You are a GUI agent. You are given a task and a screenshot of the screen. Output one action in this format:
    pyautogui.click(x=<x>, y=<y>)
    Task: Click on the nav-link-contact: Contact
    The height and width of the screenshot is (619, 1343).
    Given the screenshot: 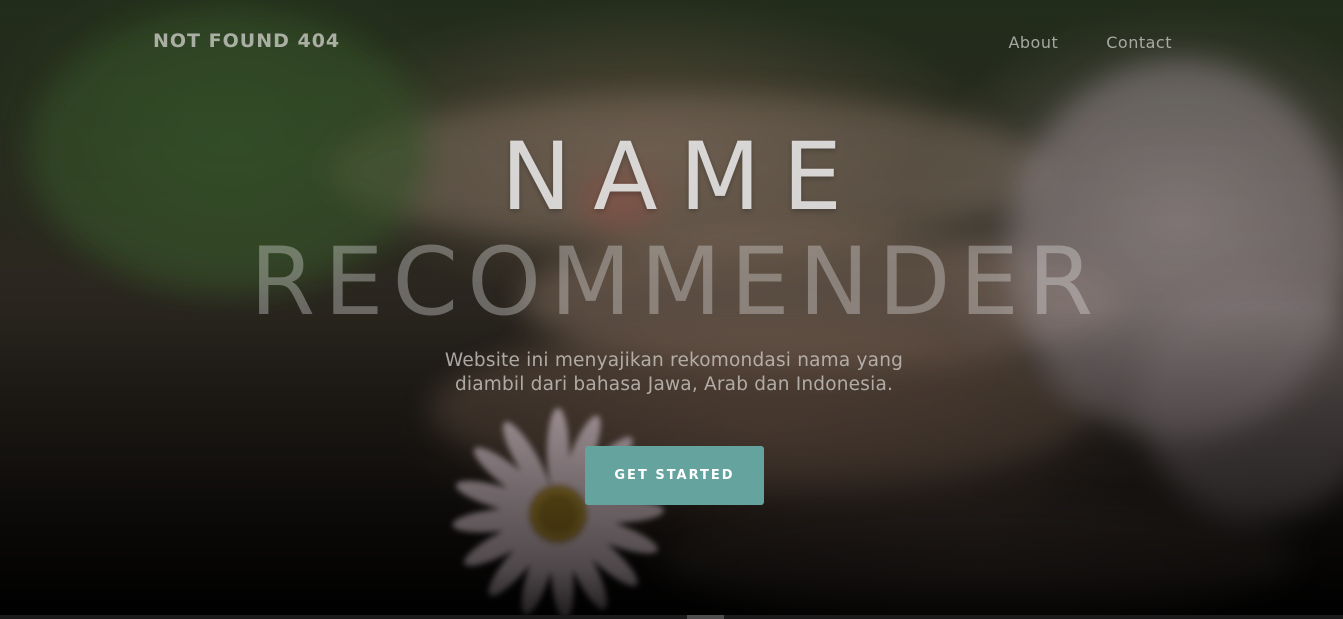 What is the action you would take?
    pyautogui.click(x=1139, y=42)
    